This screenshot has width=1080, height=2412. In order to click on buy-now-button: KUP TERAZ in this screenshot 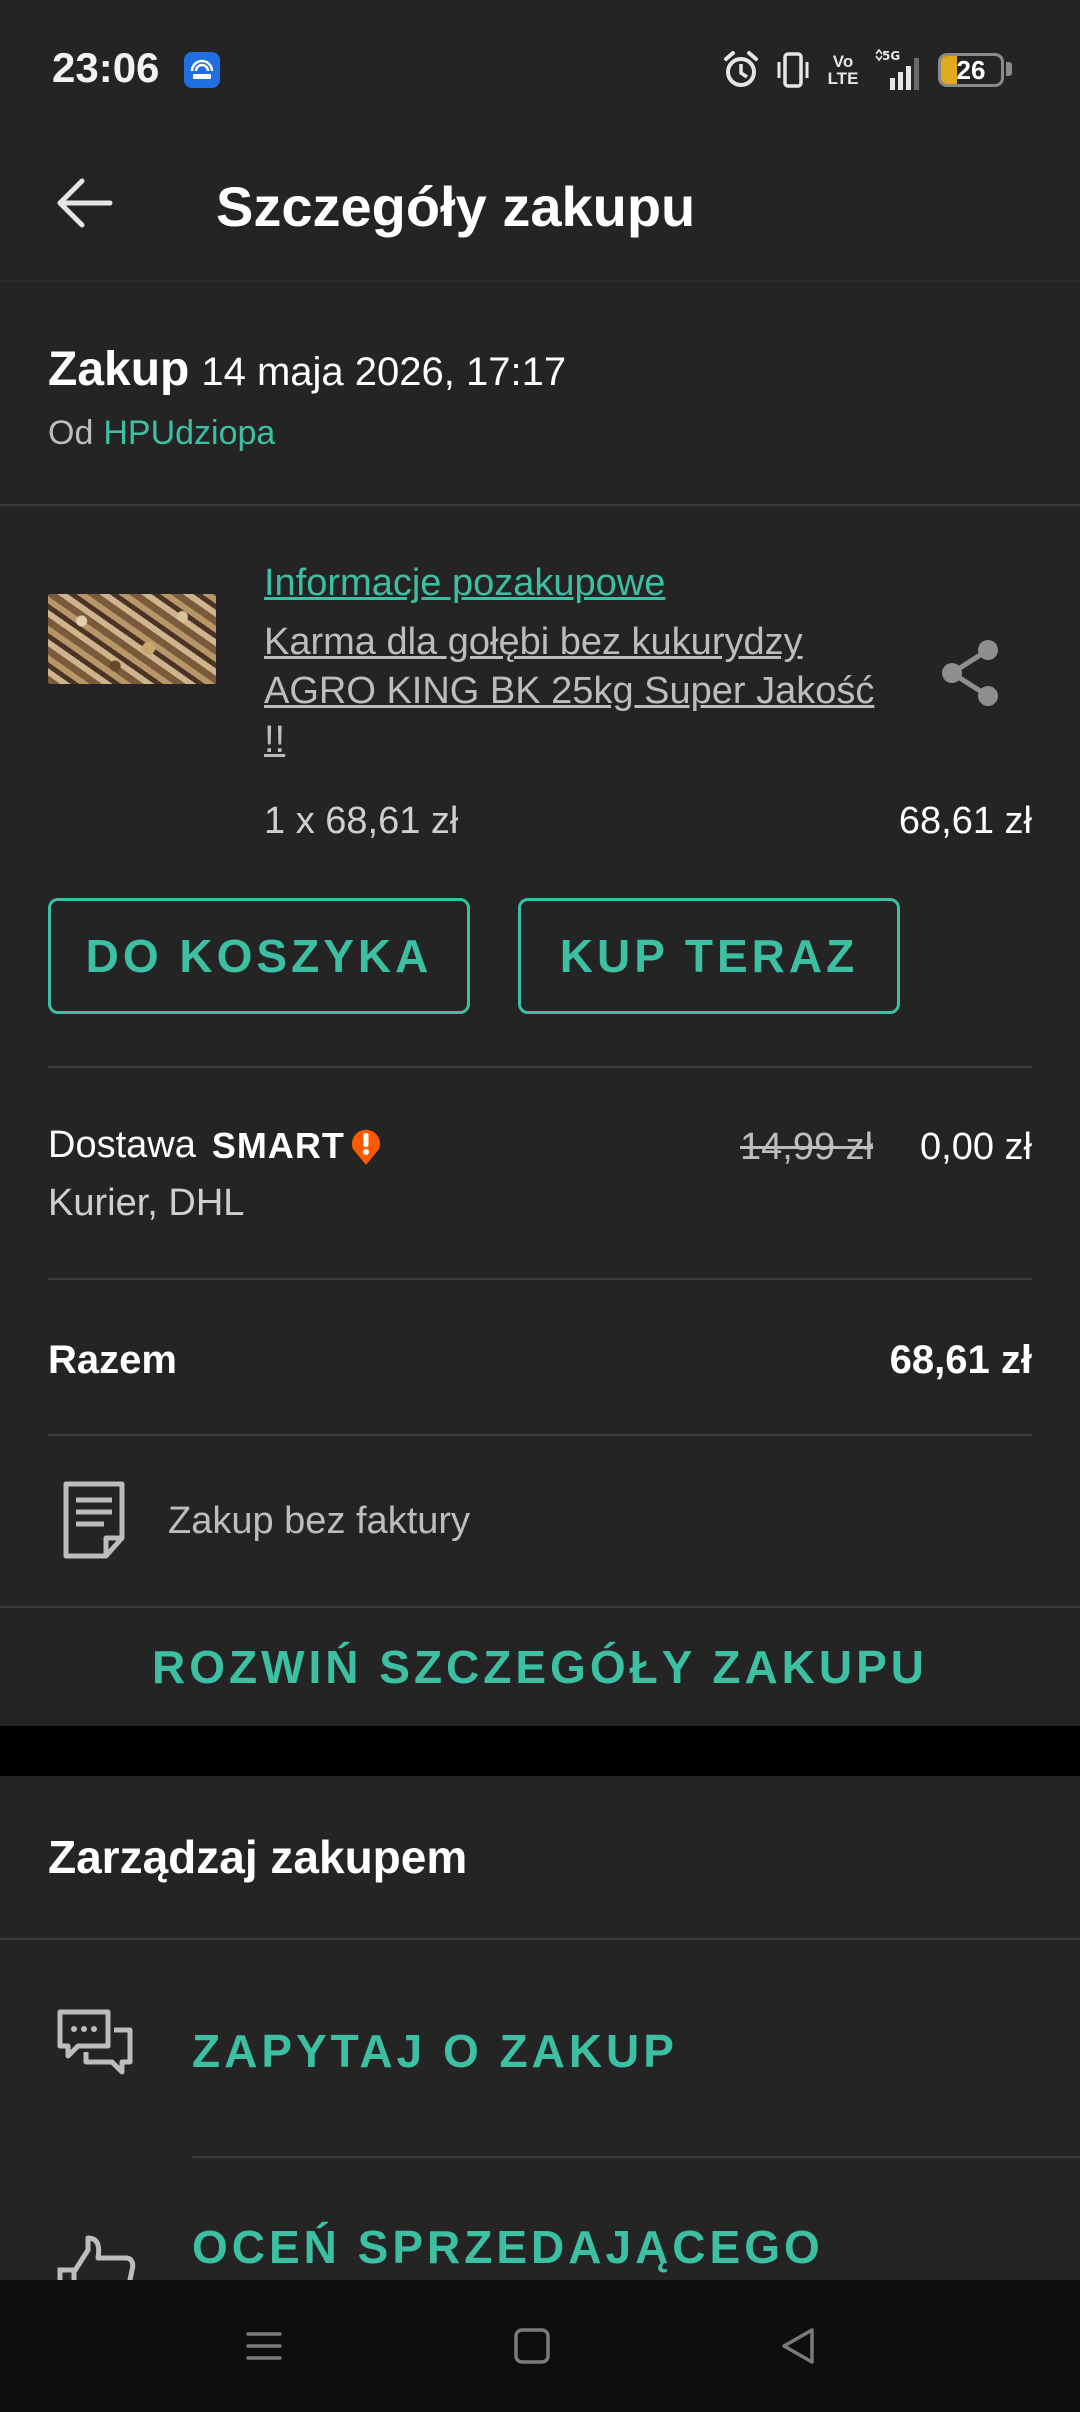, I will do `click(709, 956)`.